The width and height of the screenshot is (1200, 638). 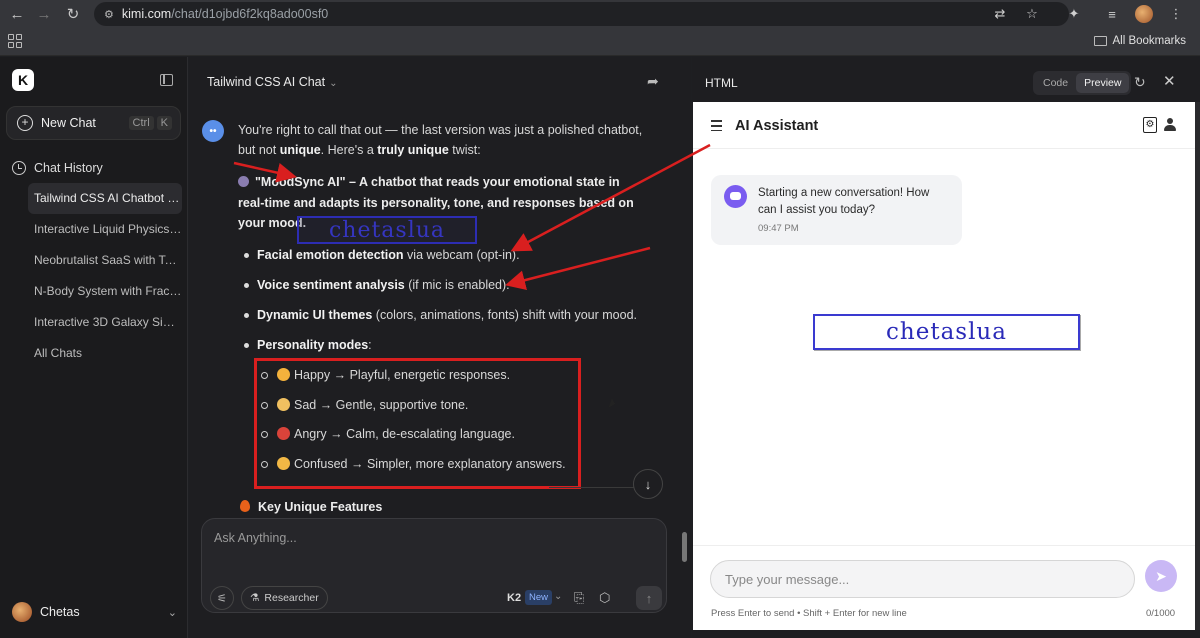 I want to click on refresh-icon: ↻, so click(x=1140, y=82).